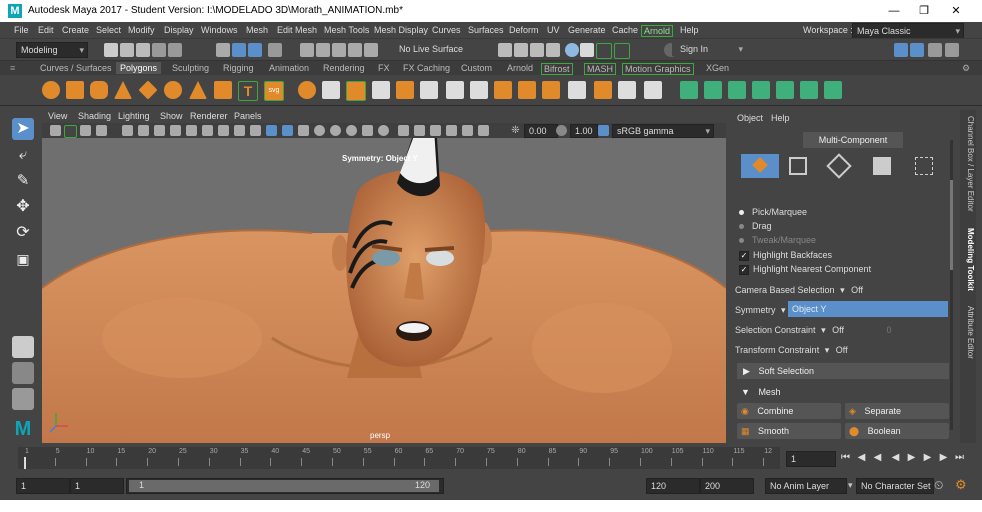  I want to click on drag-radio, so click(741, 227).